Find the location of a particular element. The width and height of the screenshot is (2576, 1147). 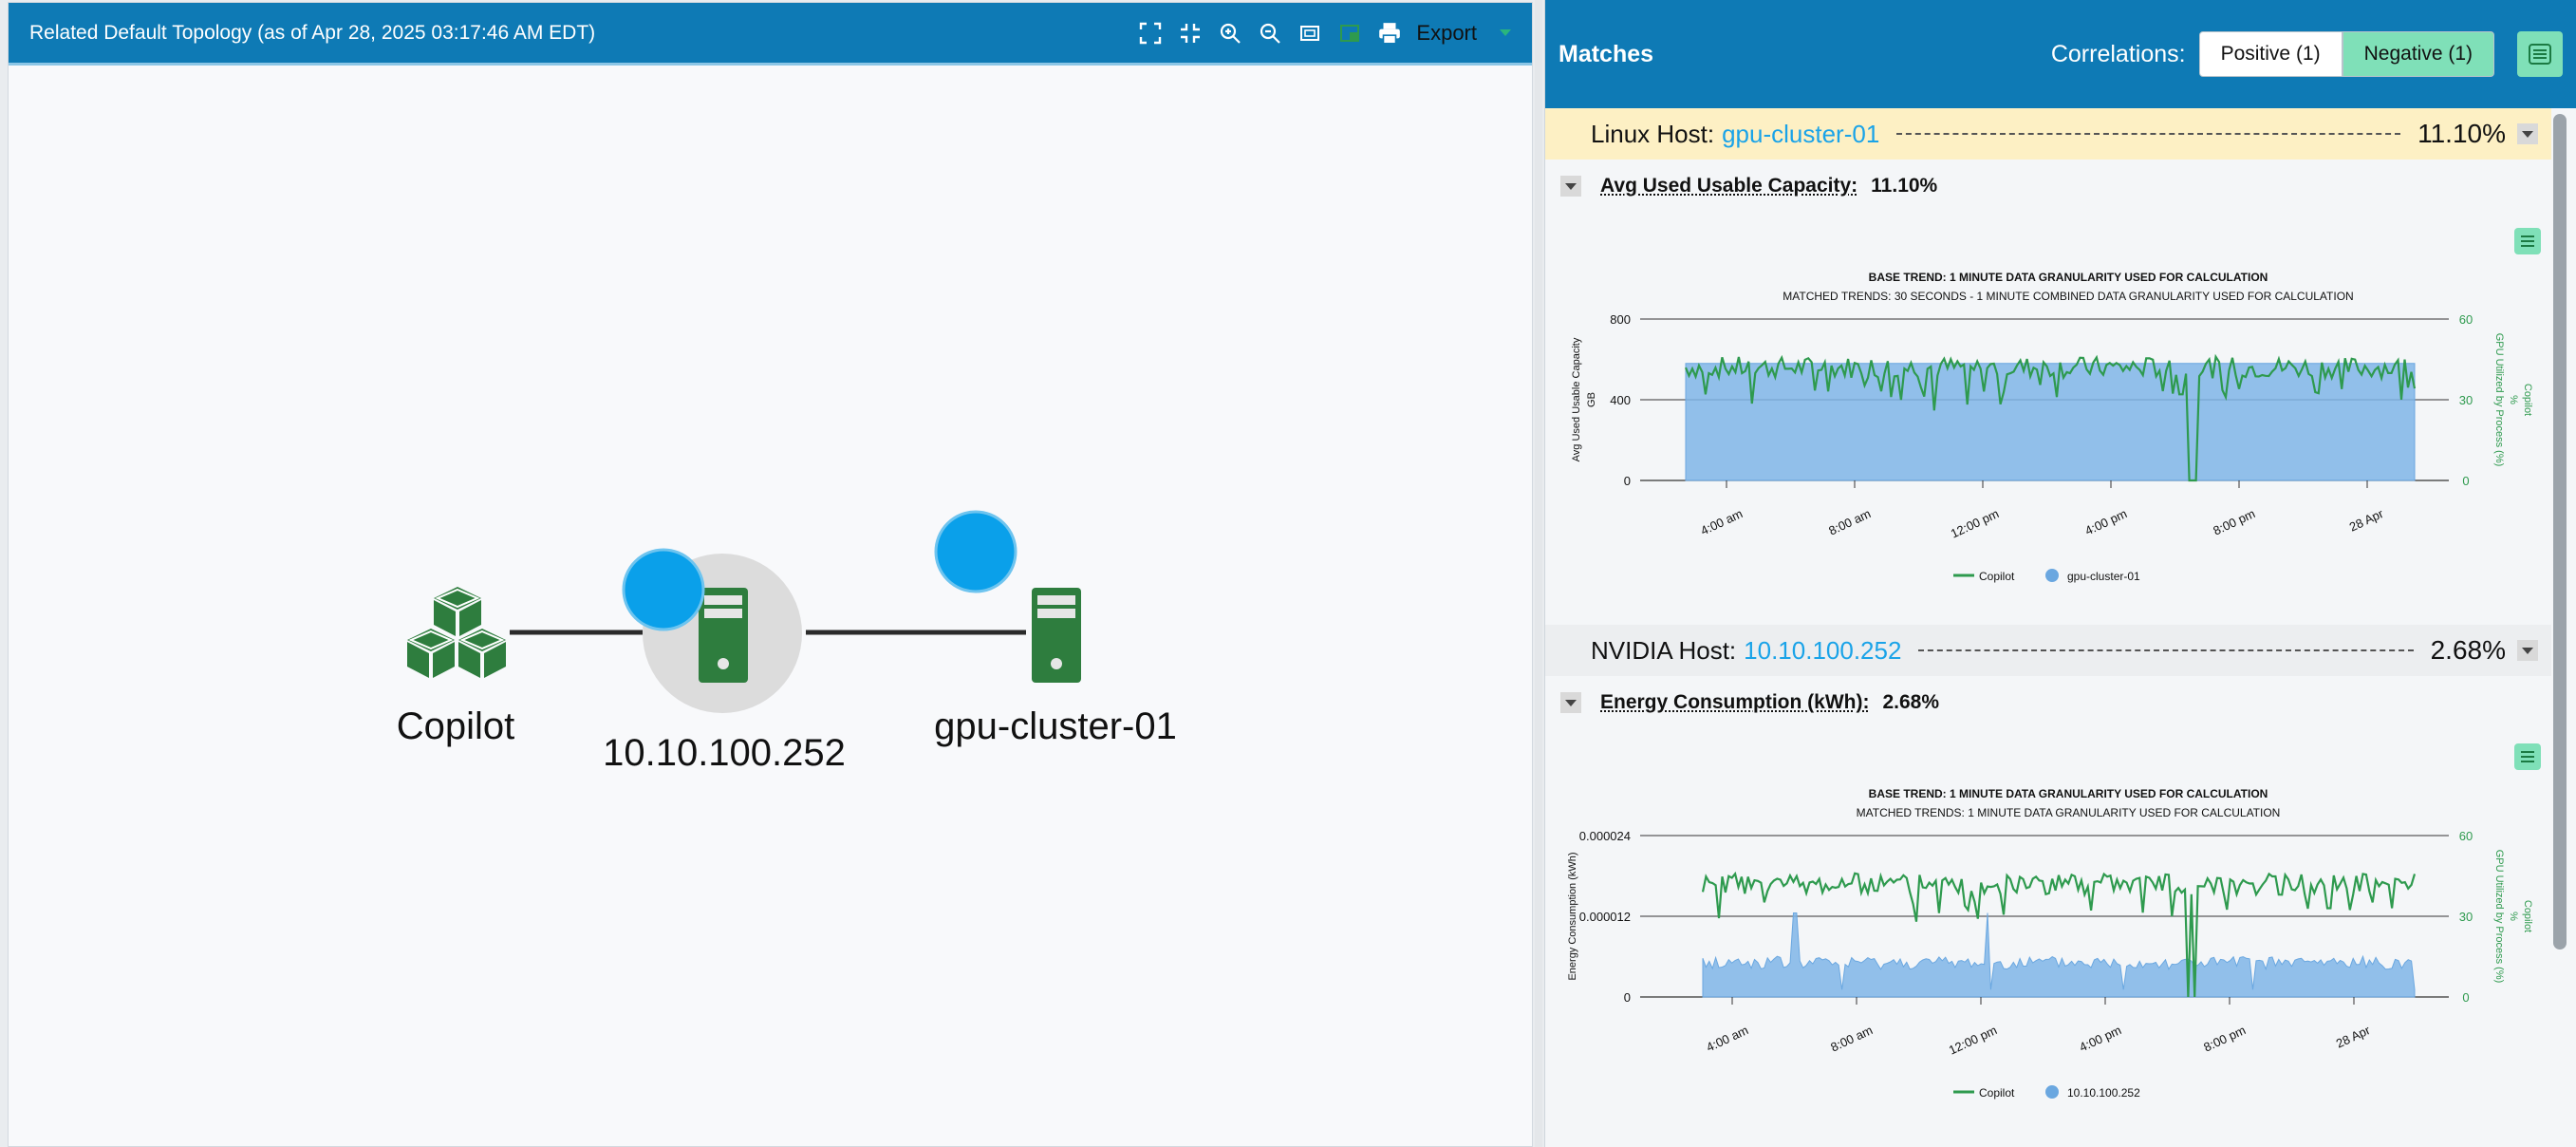

x-tick-label: 8:00 am is located at coordinates (1849, 521).